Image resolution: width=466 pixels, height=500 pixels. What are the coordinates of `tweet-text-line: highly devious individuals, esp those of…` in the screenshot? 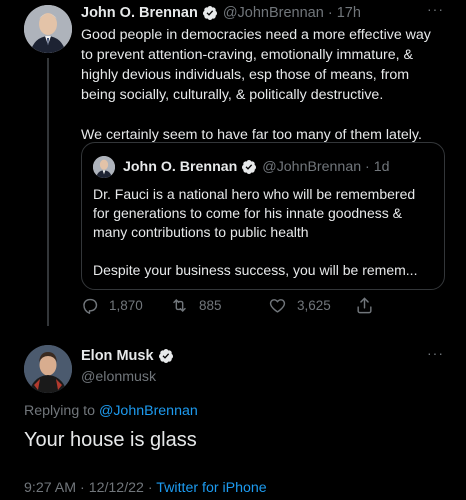 It's located at (245, 75).